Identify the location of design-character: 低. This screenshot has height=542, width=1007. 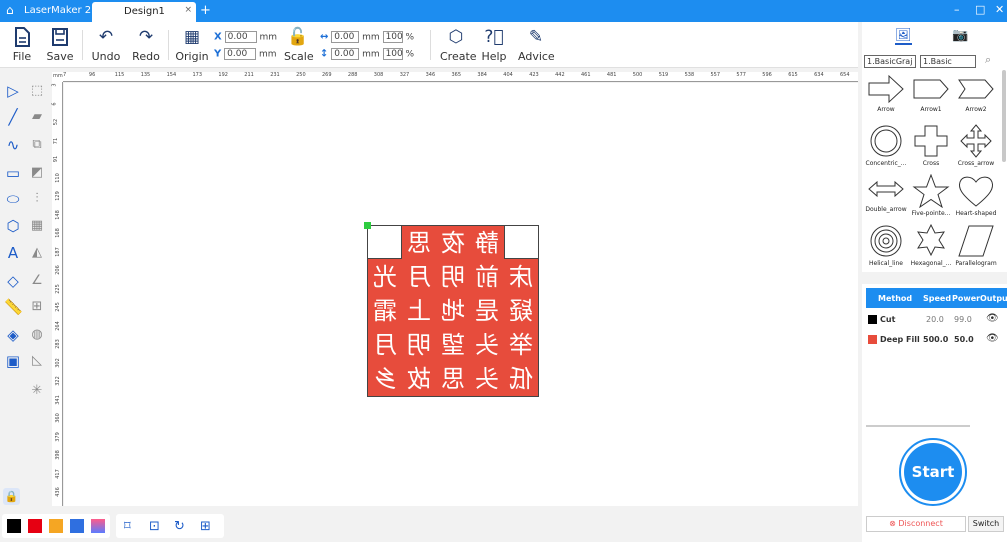
(521, 379).